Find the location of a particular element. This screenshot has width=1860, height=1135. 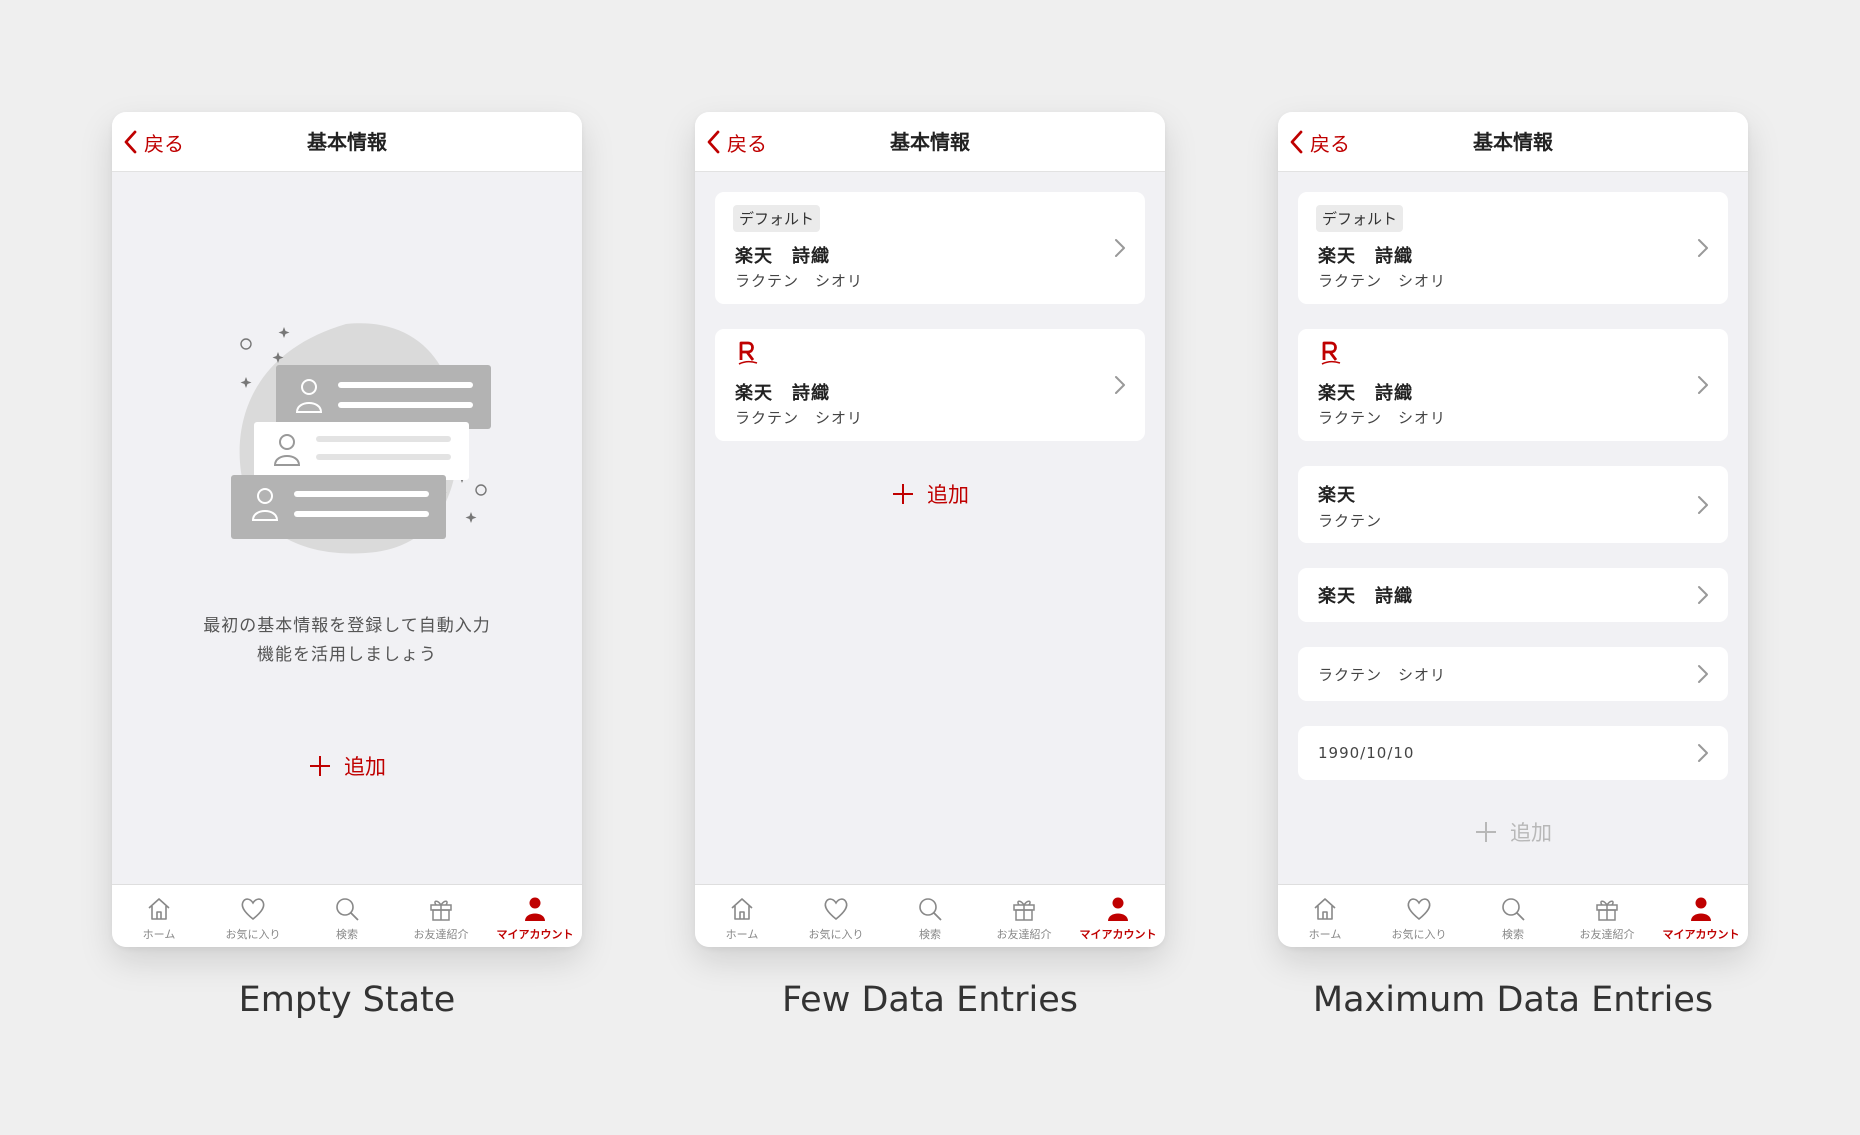

profile-card: 楽天 詩織 is located at coordinates (1513, 595).